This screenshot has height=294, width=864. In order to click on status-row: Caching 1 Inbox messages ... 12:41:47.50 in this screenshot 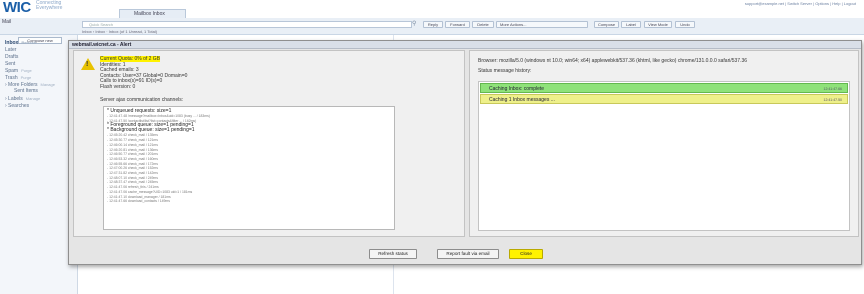, I will do `click(664, 99)`.